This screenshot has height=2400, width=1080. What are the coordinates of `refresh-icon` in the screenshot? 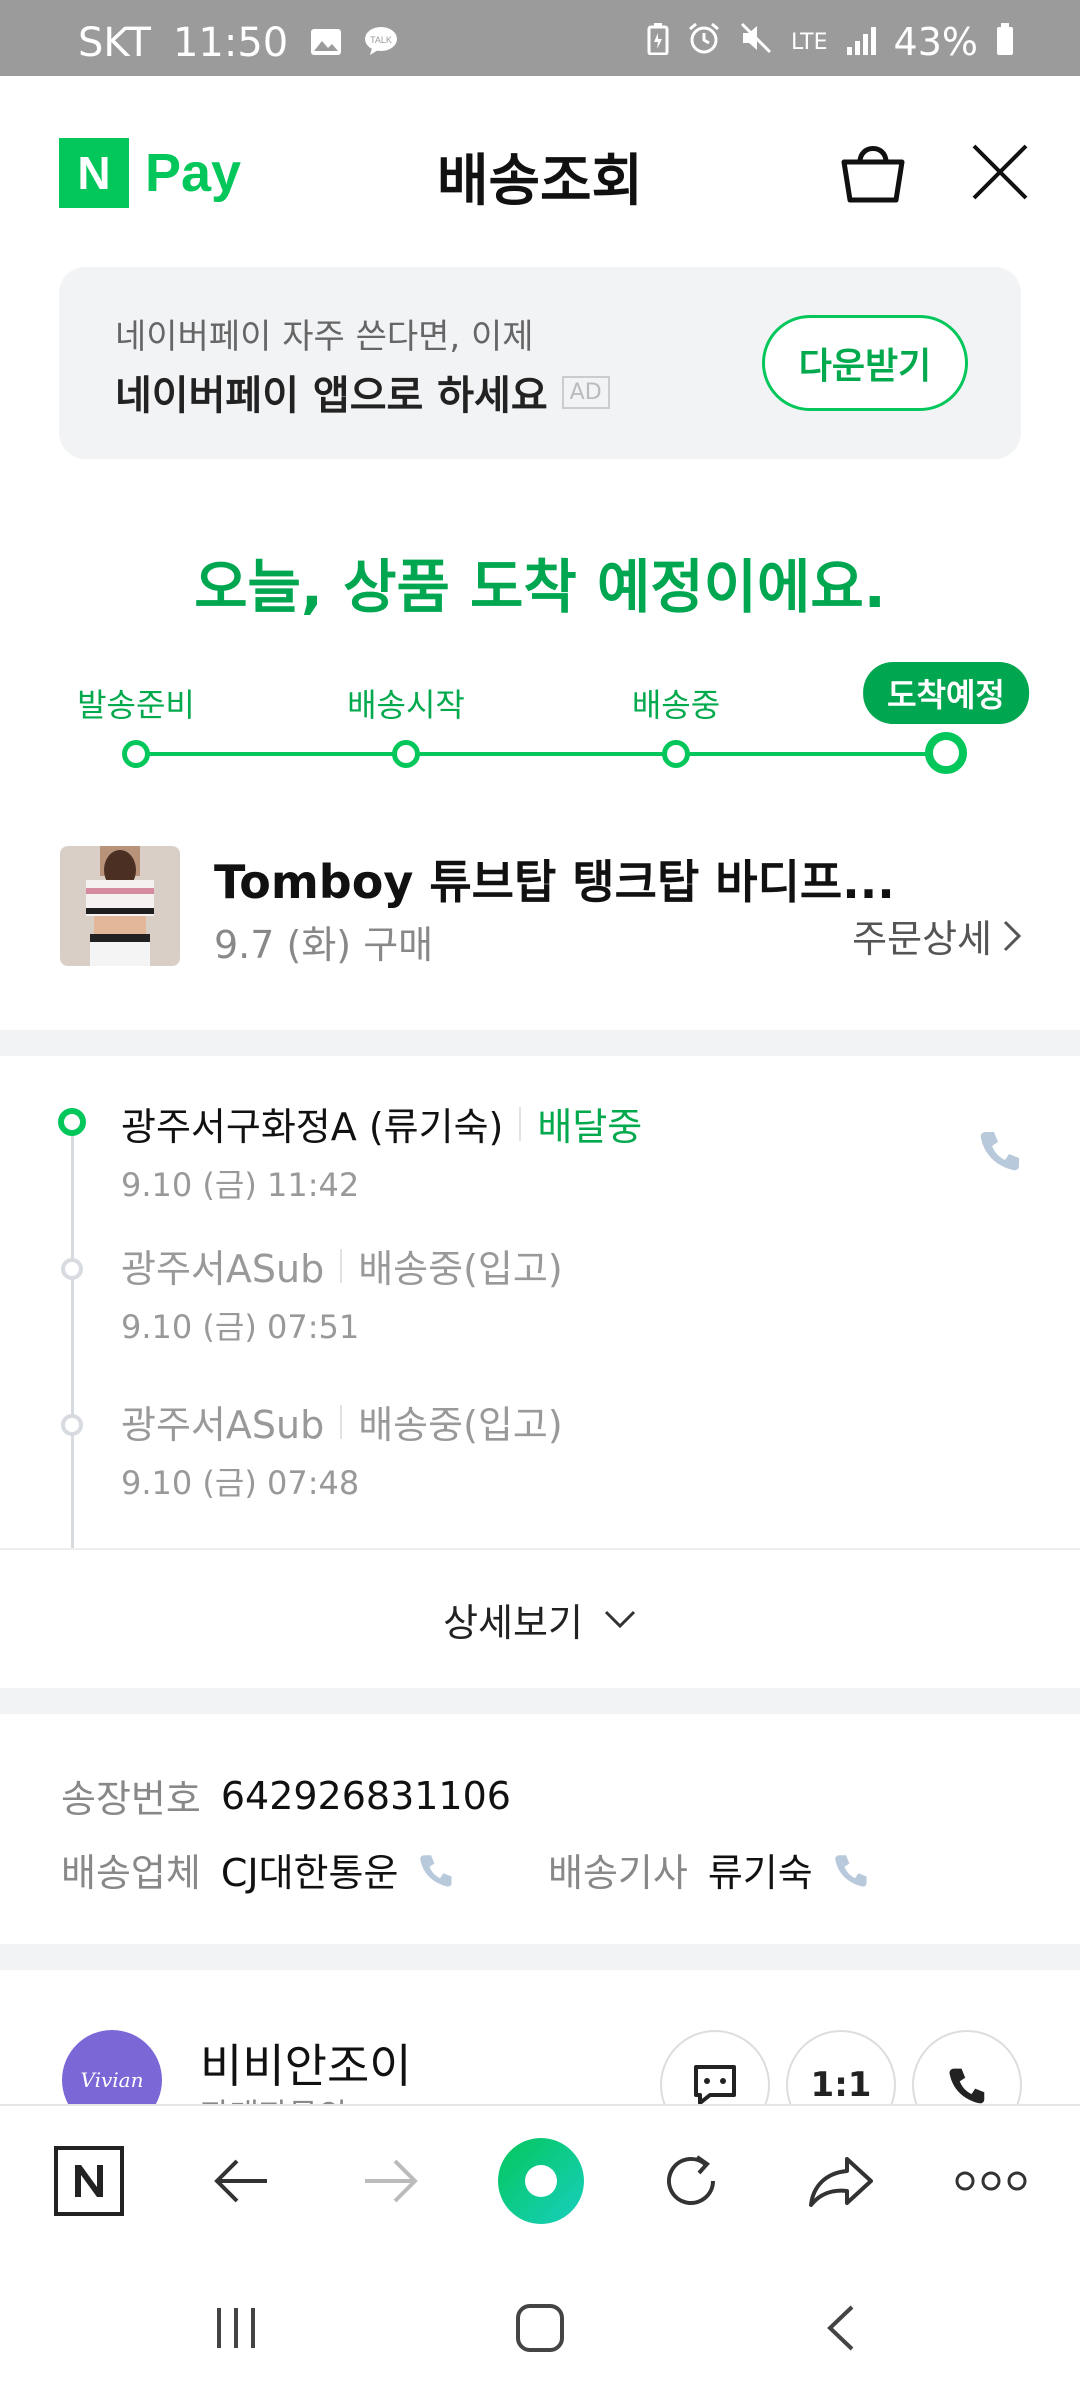 It's located at (691, 2180).